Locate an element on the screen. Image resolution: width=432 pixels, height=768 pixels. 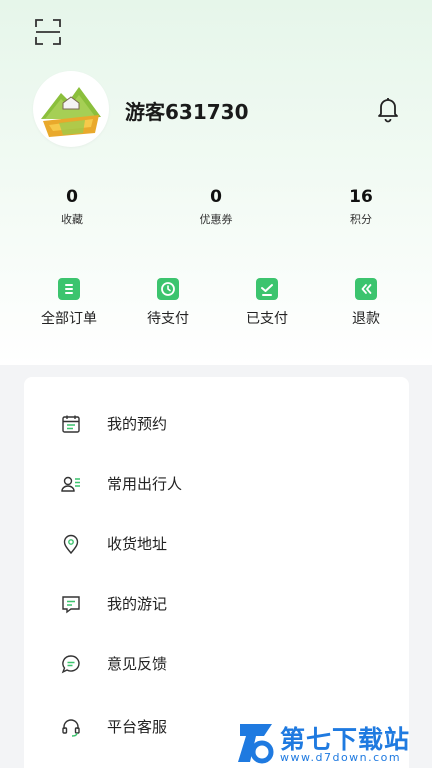
order-all: 全部订单 is located at coordinates (69, 302).